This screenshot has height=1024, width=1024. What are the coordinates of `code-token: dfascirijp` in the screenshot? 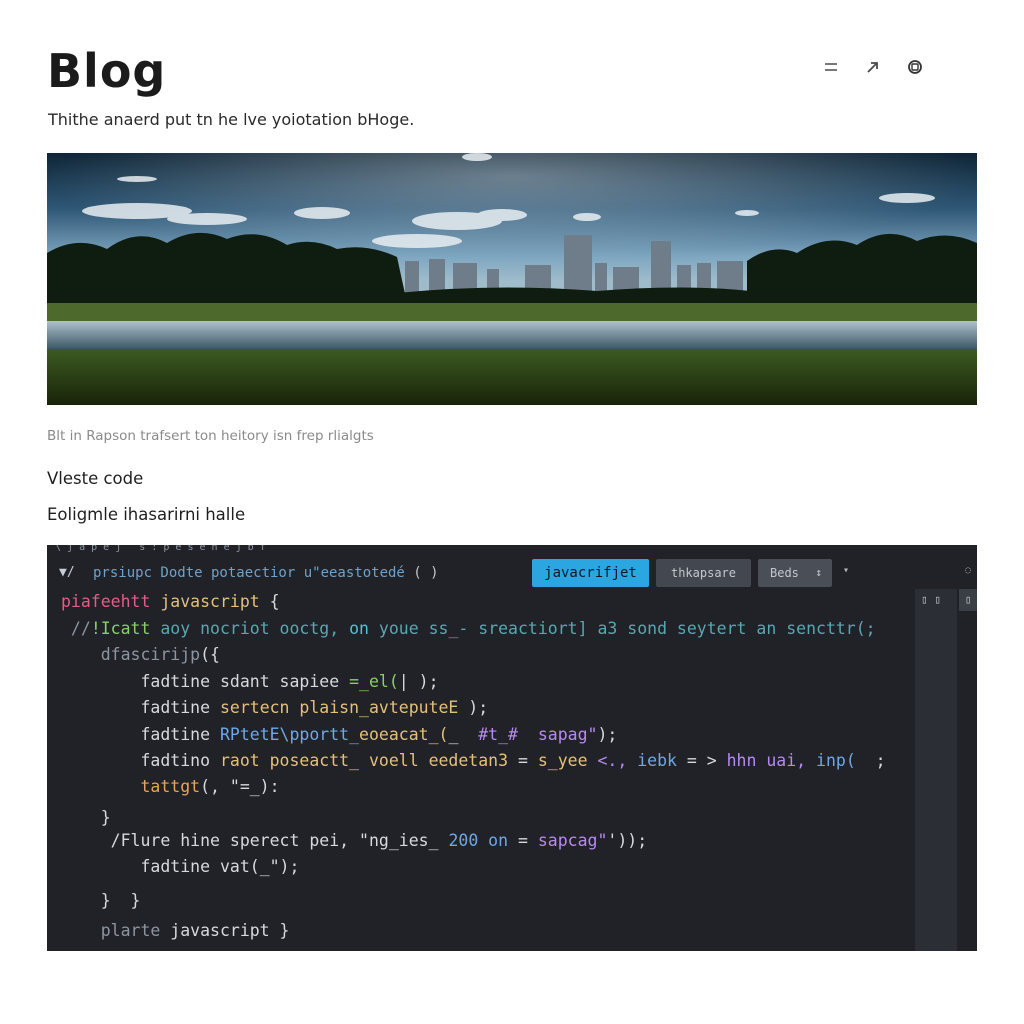 It's located at (131, 654).